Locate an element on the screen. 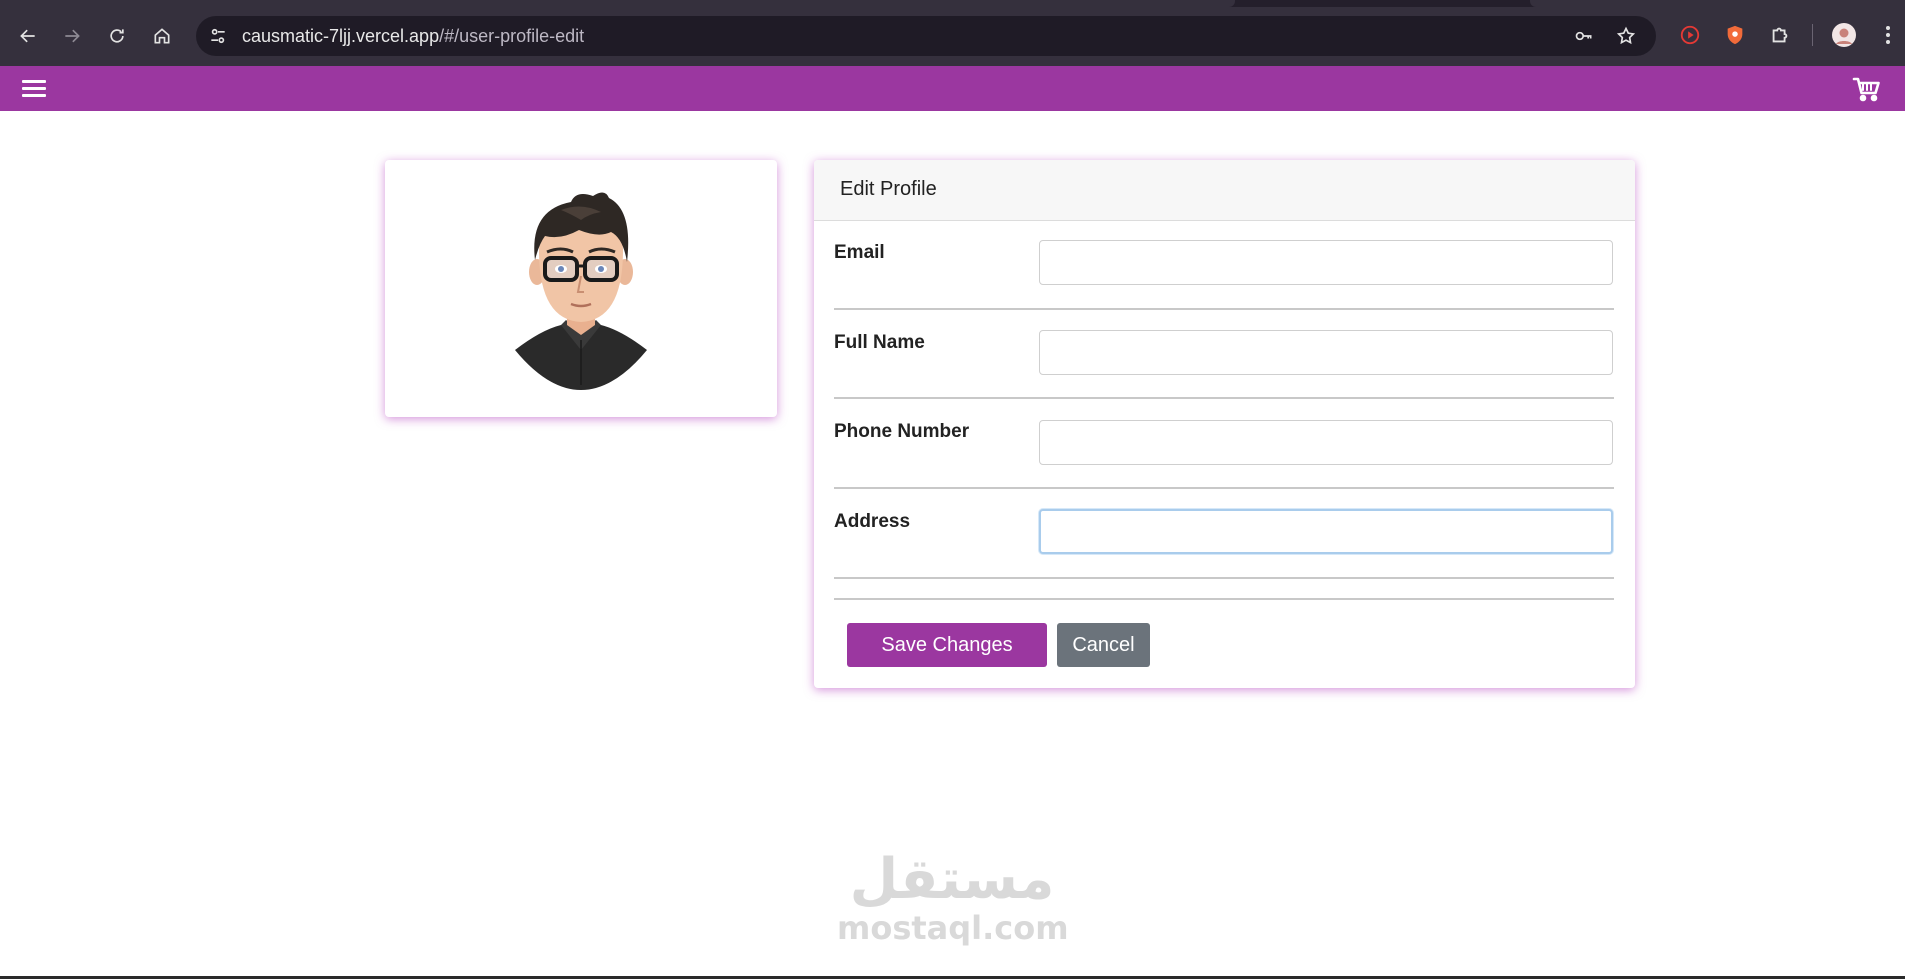 This screenshot has width=1905, height=979. extensions-puzzle-icon is located at coordinates (1780, 35).